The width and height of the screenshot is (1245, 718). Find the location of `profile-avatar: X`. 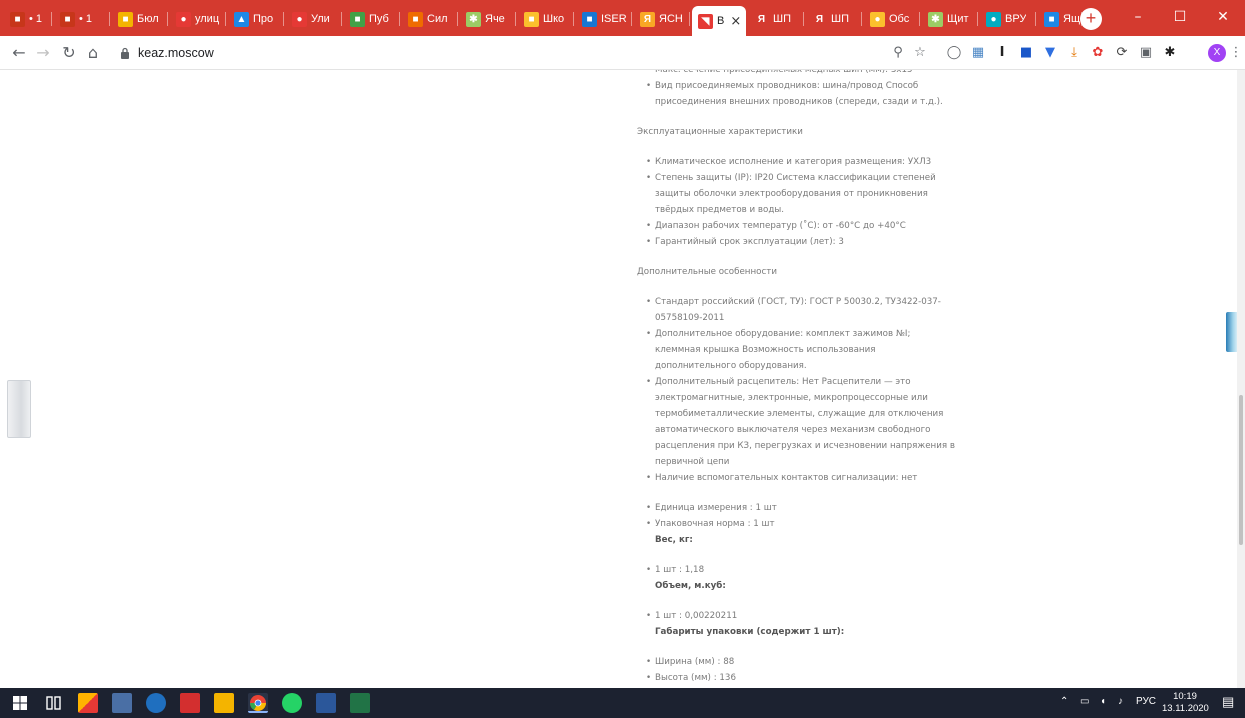

profile-avatar: X is located at coordinates (1217, 53).